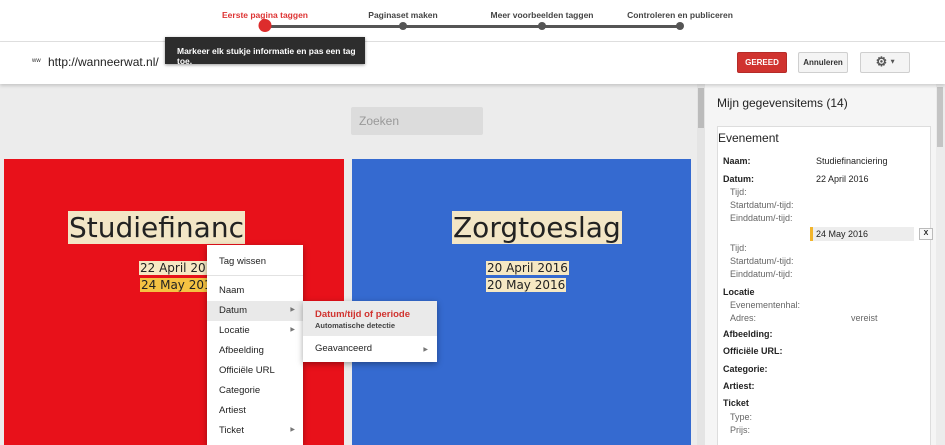 This screenshot has height=445, width=945. What do you see at coordinates (738, 179) in the screenshot?
I see `date-label: Datum:` at bounding box center [738, 179].